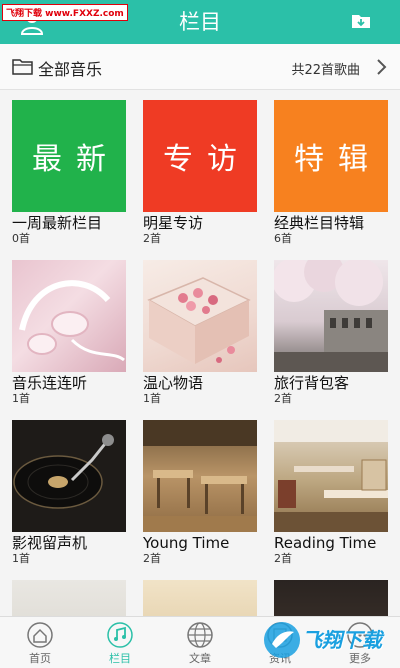 Image resolution: width=400 pixels, height=668 pixels. I want to click on card-count: 0首, so click(21, 238).